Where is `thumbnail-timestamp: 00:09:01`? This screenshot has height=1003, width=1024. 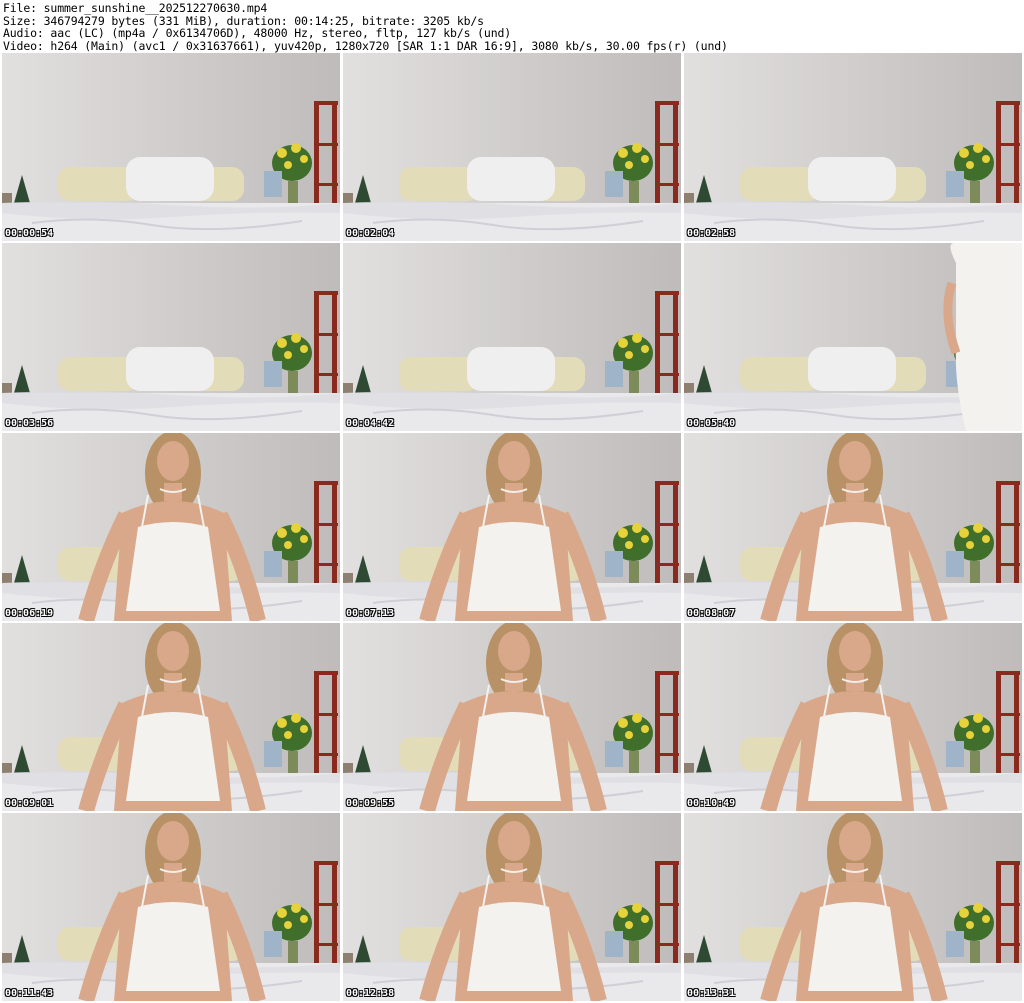 thumbnail-timestamp: 00:09:01 is located at coordinates (29, 803).